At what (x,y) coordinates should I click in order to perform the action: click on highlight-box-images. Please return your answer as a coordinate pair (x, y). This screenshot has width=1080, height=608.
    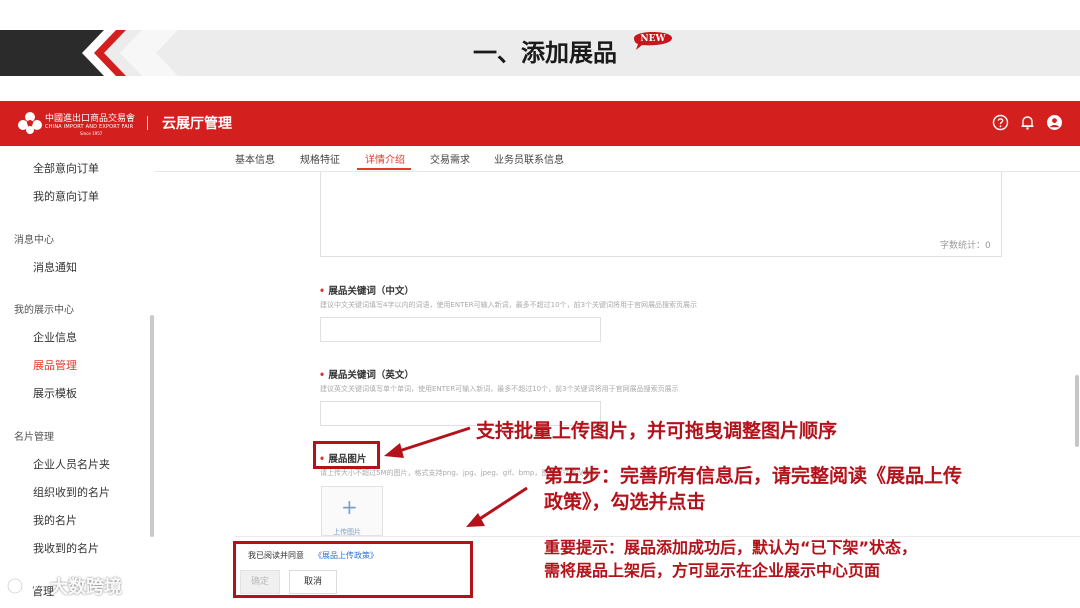
    Looking at the image, I should click on (346, 455).